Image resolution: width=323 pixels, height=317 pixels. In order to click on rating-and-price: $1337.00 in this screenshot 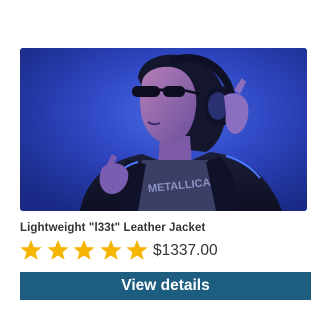, I will do `click(118, 250)`.